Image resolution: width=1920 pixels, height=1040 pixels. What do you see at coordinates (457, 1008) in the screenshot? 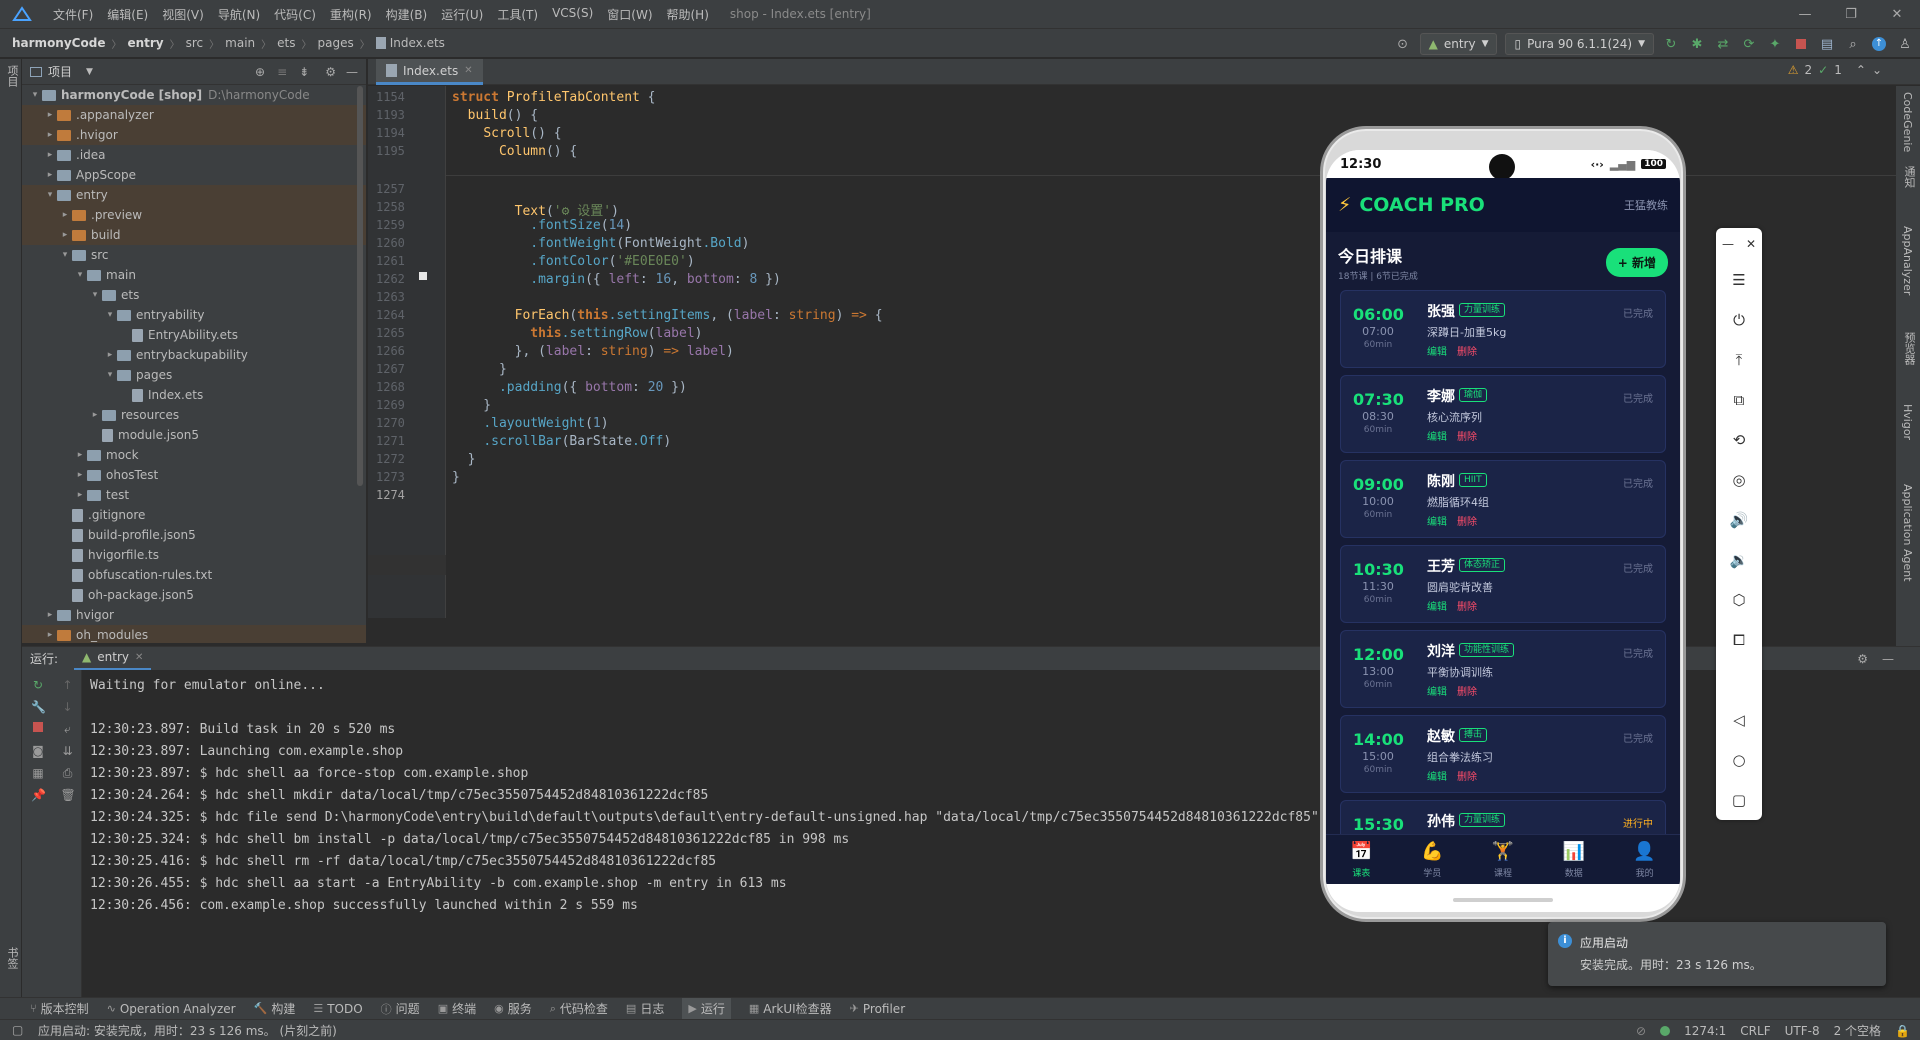
I see `bottom-tool-5: ▣ 终端` at bounding box center [457, 1008].